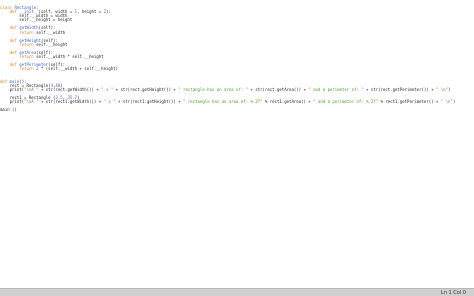 The width and height of the screenshot is (474, 296). What do you see at coordinates (227, 110) in the screenshot?
I see `code-line: main ()` at bounding box center [227, 110].